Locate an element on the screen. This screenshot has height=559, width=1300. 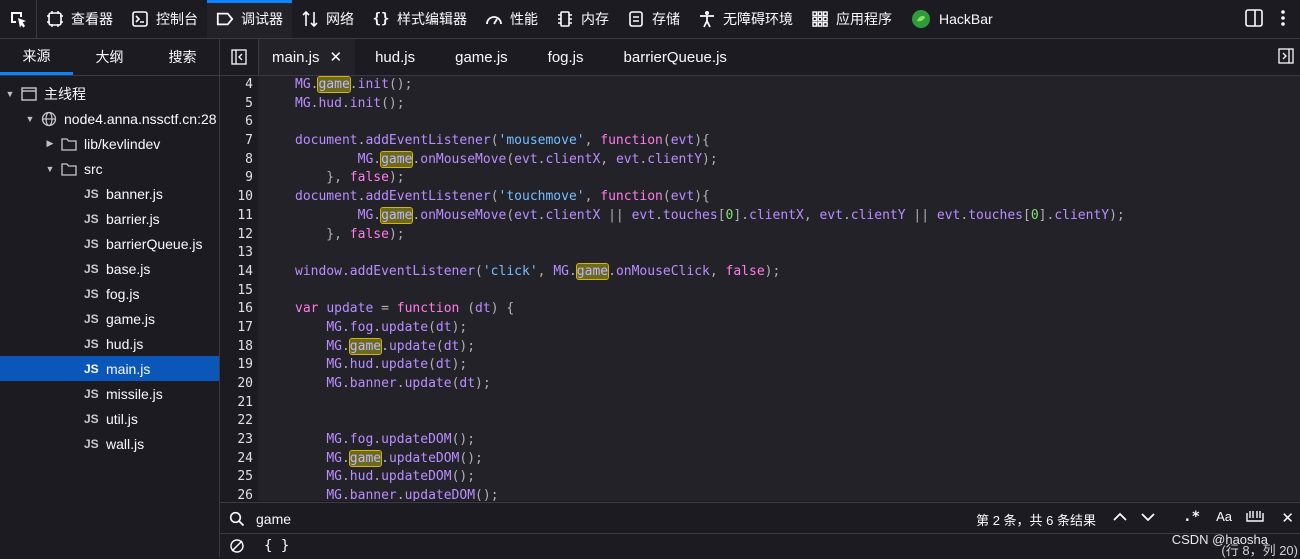
tab-search: 搜索 is located at coordinates (182, 57).